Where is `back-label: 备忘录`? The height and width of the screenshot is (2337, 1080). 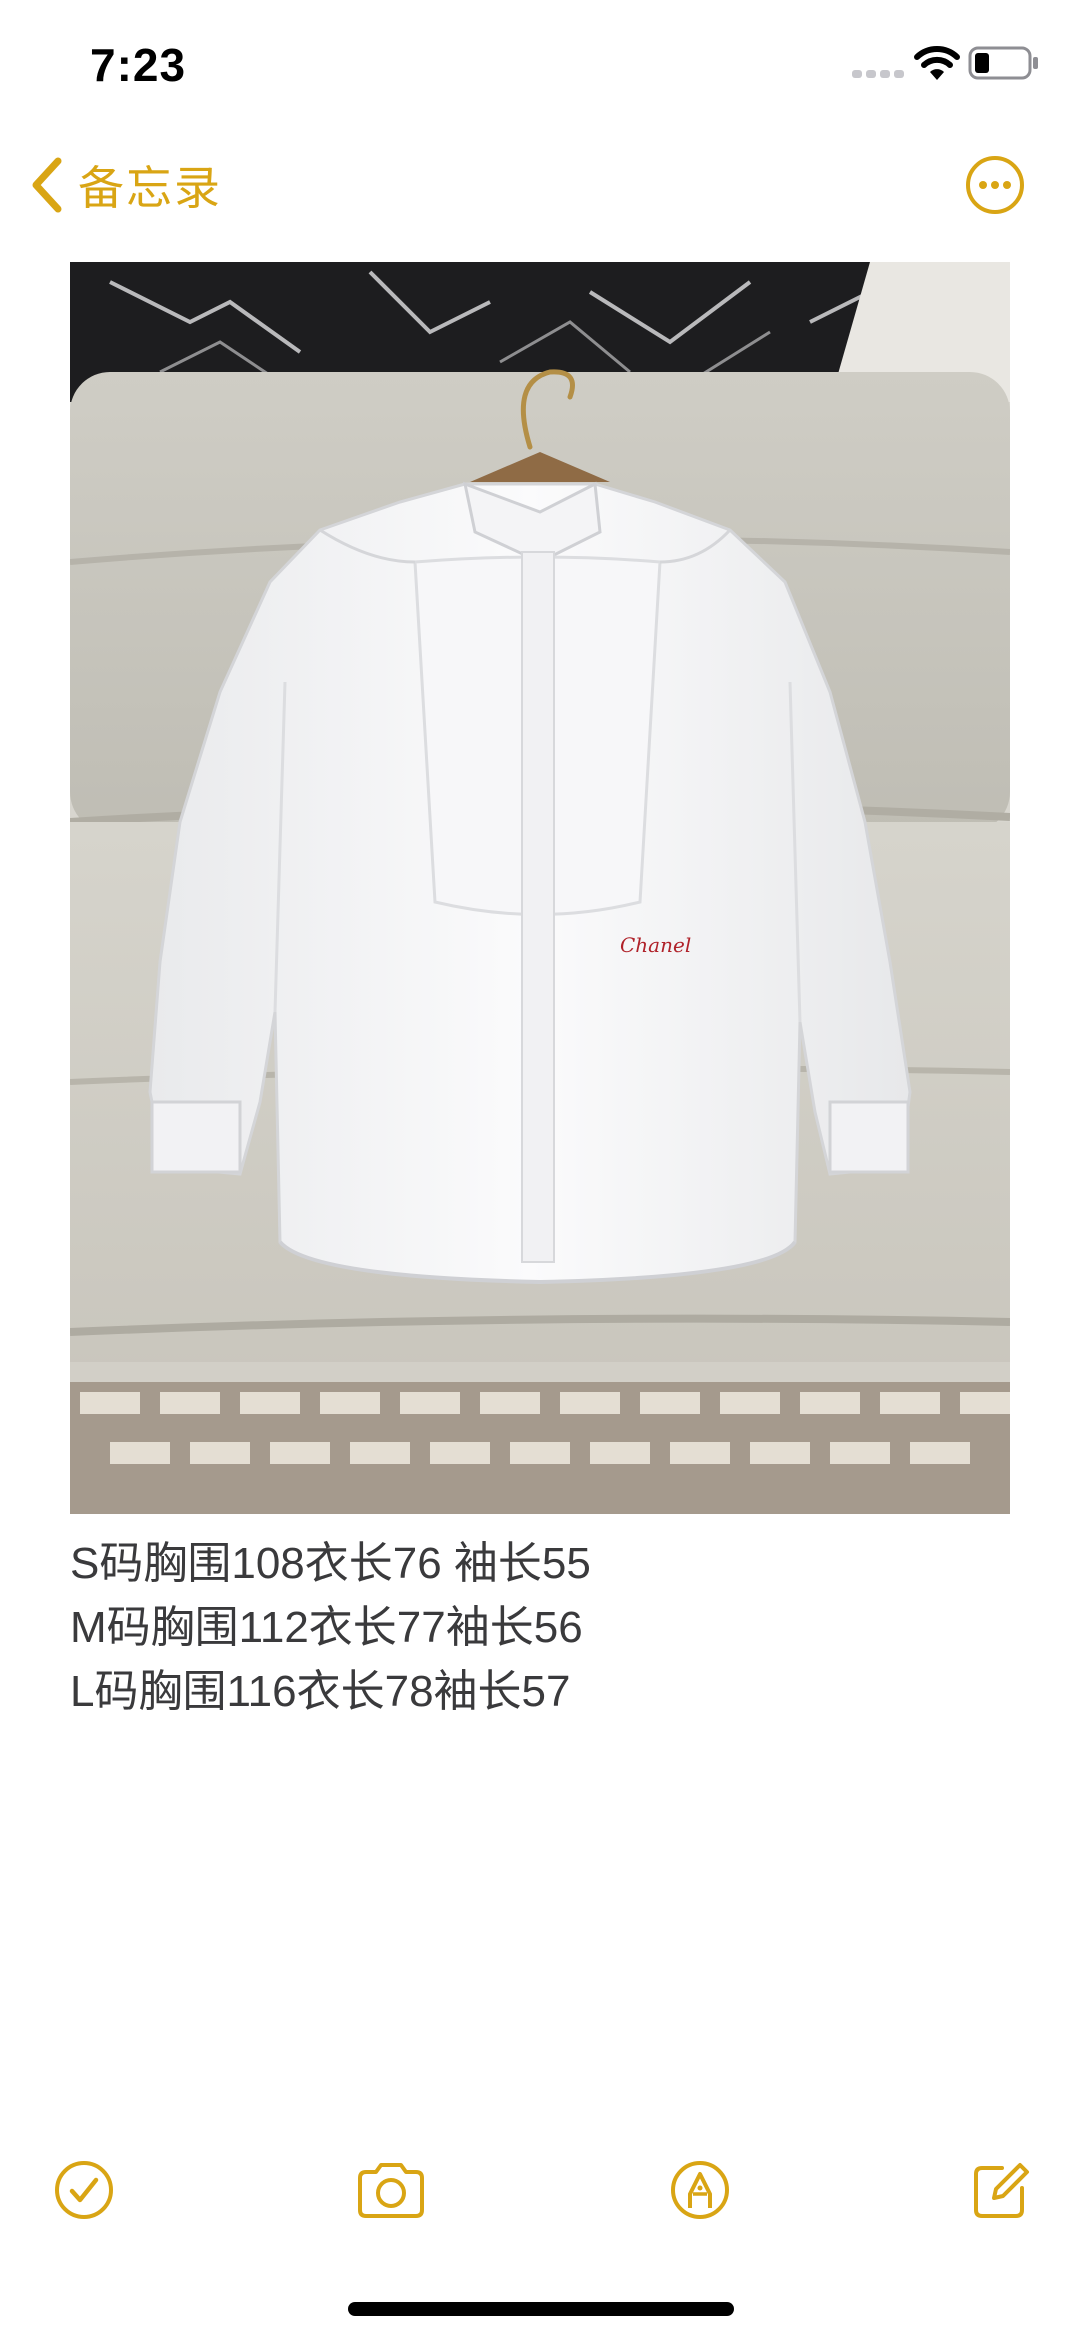
back-label: 备忘录 is located at coordinates (150, 188).